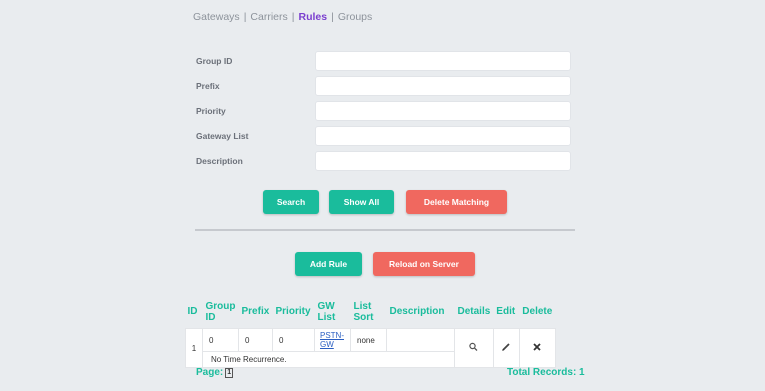  I want to click on col-edit-header: Edit, so click(506, 311).